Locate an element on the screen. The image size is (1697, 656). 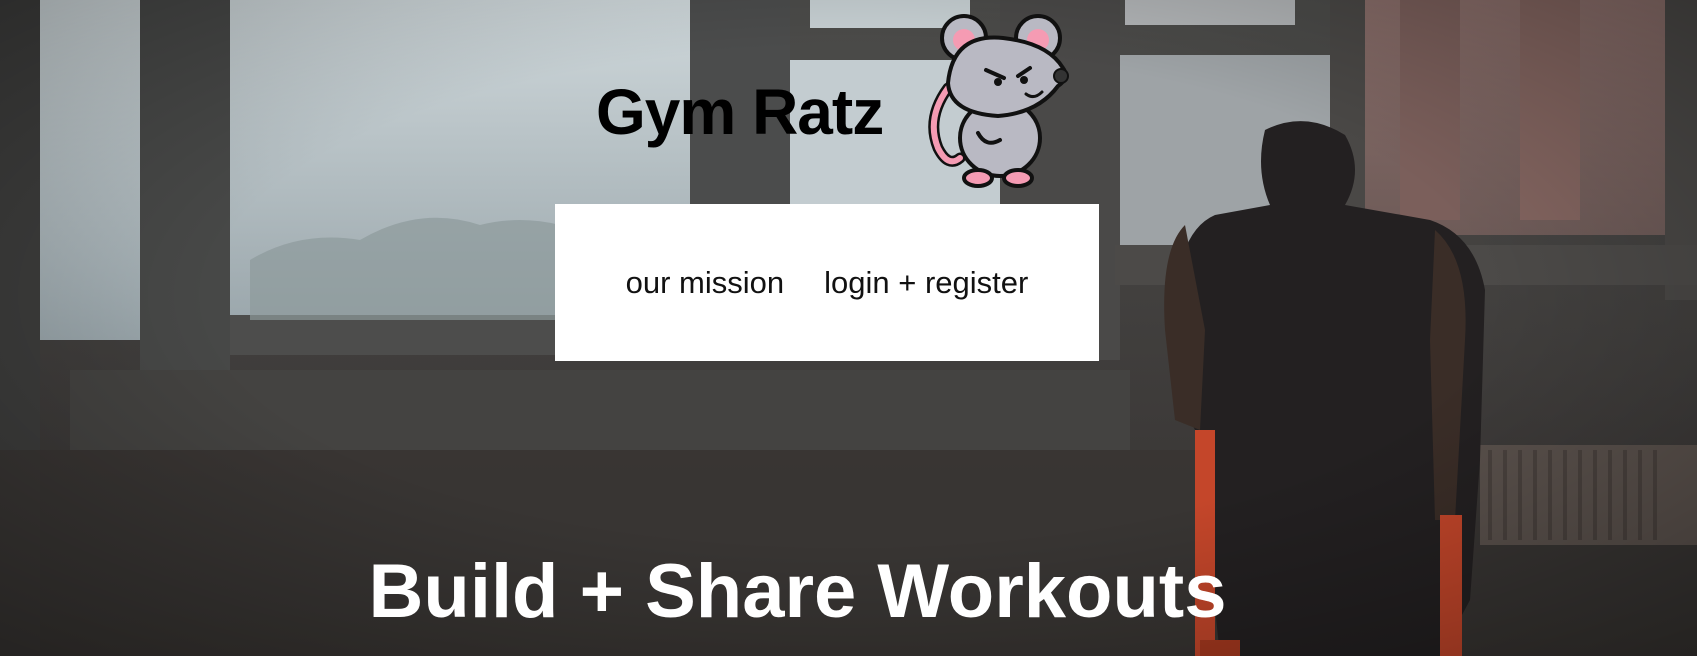
main-nav: our mission login + register is located at coordinates (827, 282).